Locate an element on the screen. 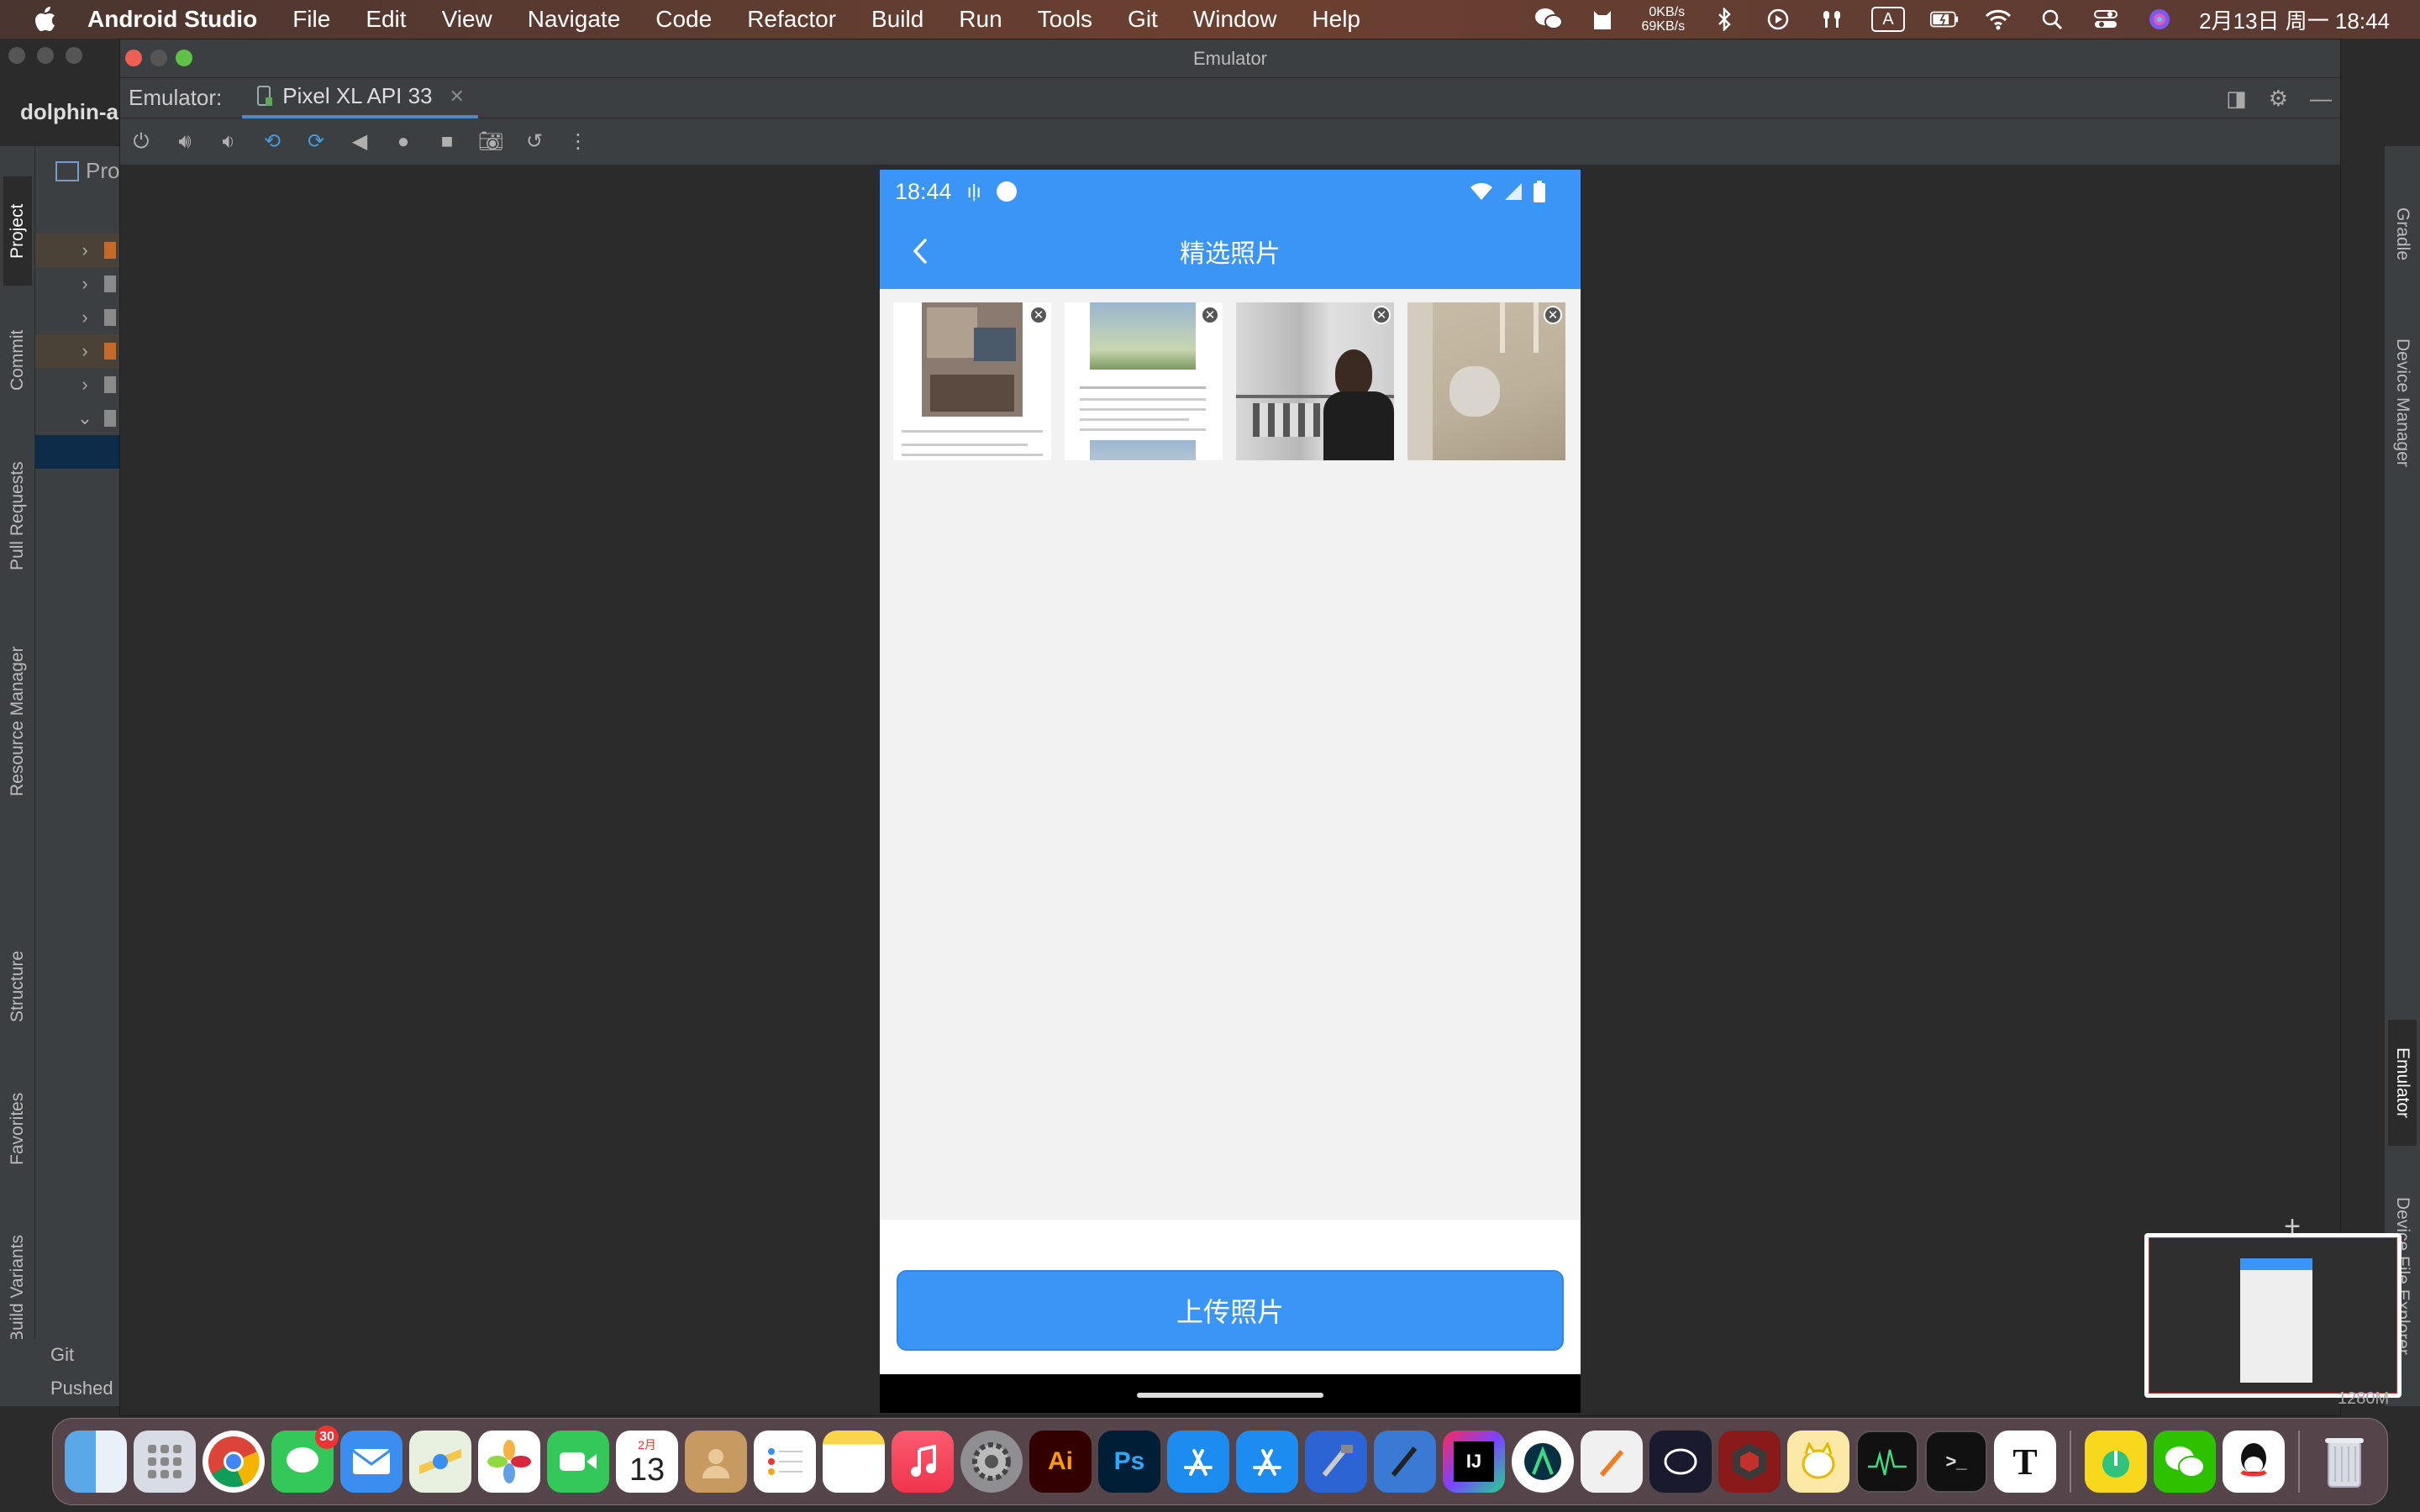 Image resolution: width=2420 pixels, height=1512 pixels. chrome-app-icon is located at coordinates (234, 1462).